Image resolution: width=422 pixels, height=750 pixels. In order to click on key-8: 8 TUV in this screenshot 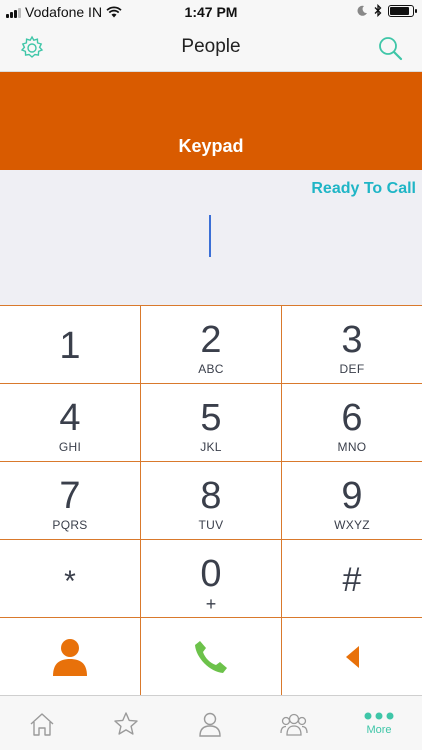, I will do `click(211, 501)`.